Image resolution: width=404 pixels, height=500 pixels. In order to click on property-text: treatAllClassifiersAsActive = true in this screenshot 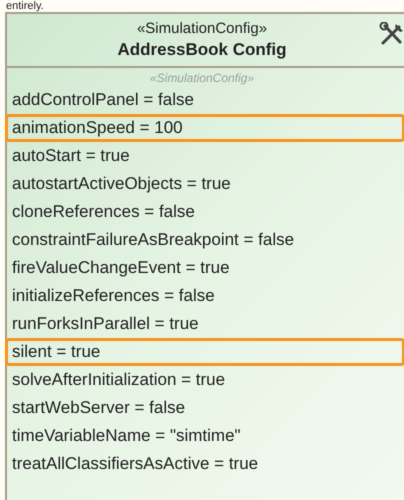, I will do `click(135, 464)`.